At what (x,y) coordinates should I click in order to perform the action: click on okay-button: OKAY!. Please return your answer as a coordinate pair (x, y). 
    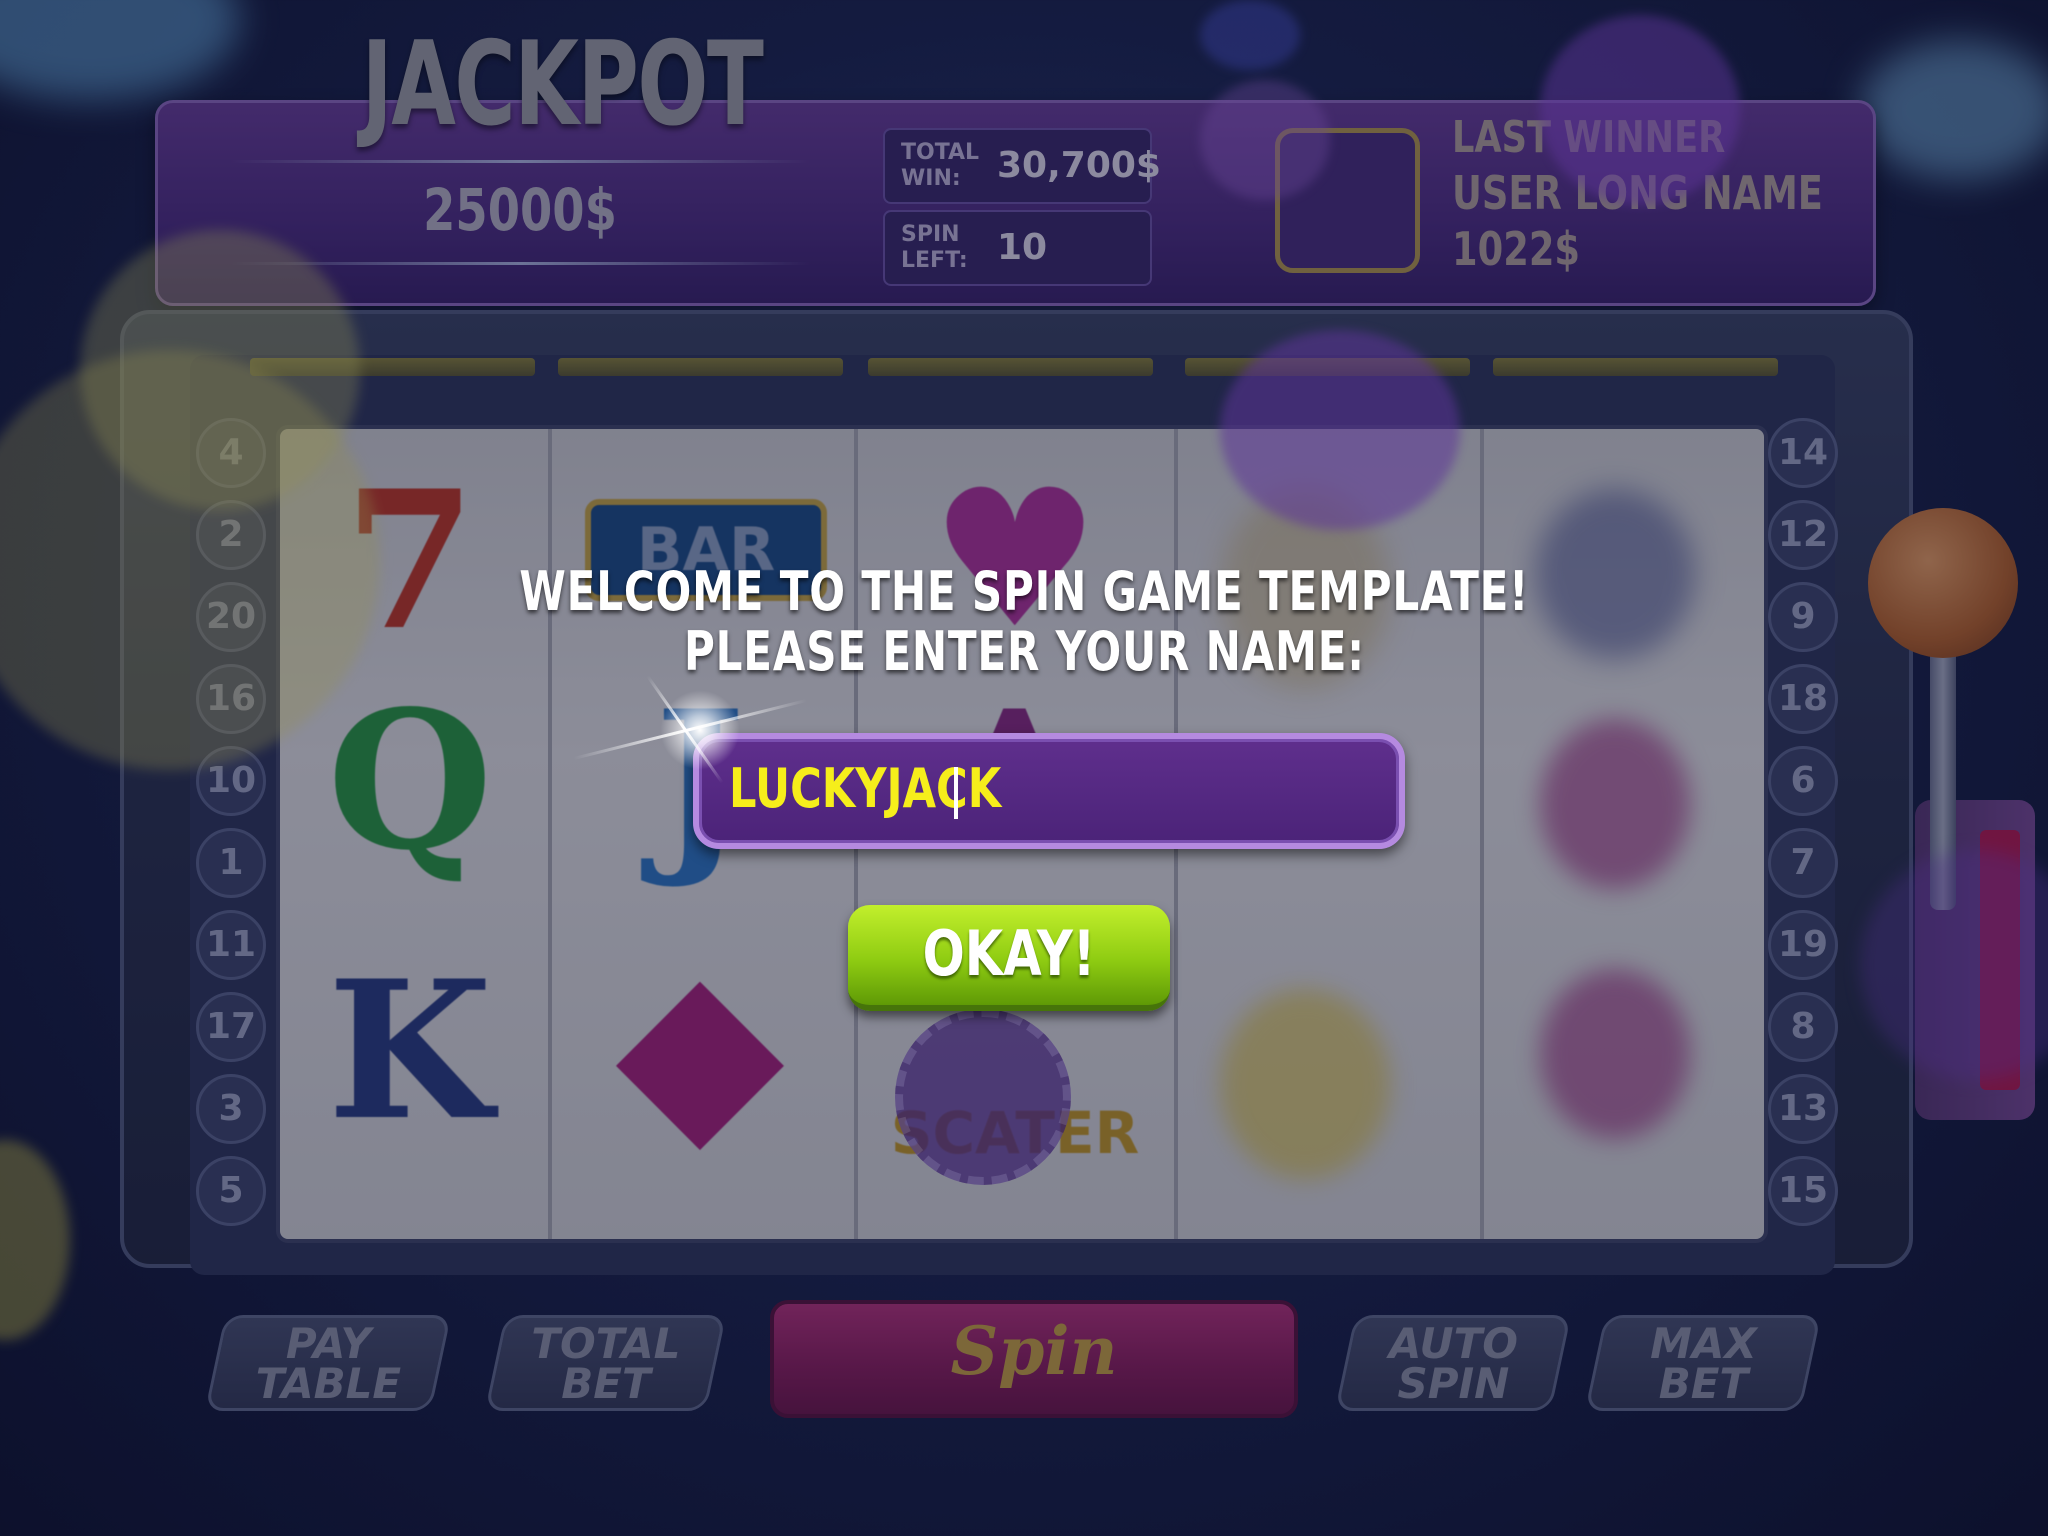
    Looking at the image, I should click on (1009, 958).